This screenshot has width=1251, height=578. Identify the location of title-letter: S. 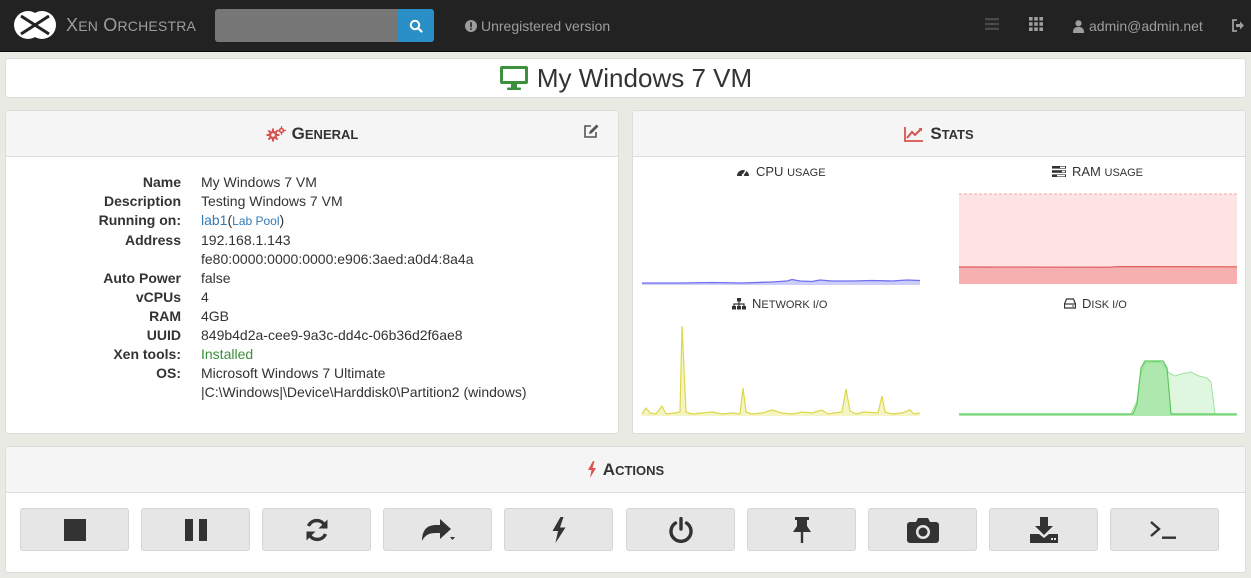
(936, 133).